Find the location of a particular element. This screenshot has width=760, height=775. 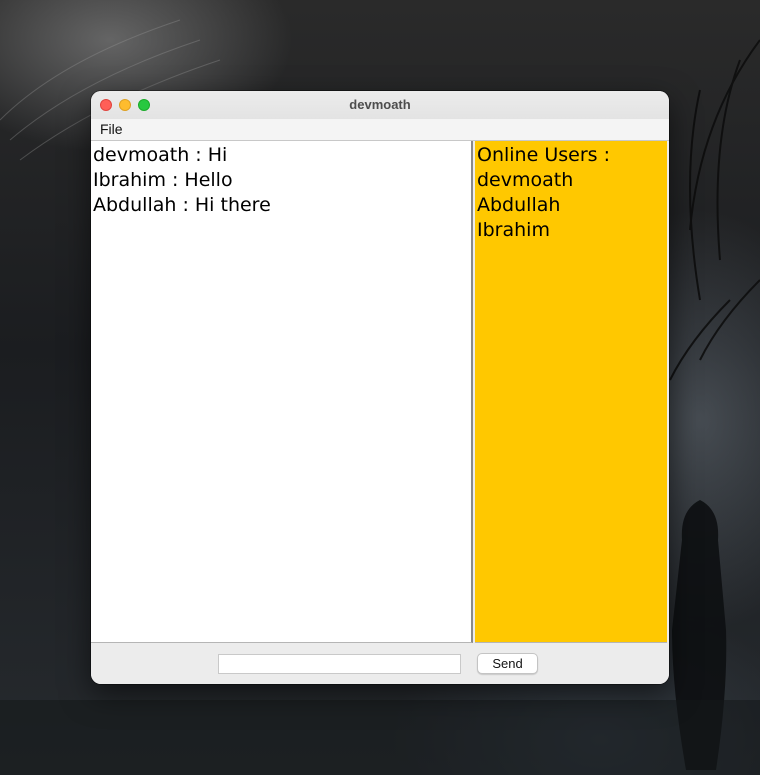

online-user: Ibrahim is located at coordinates (513, 230).